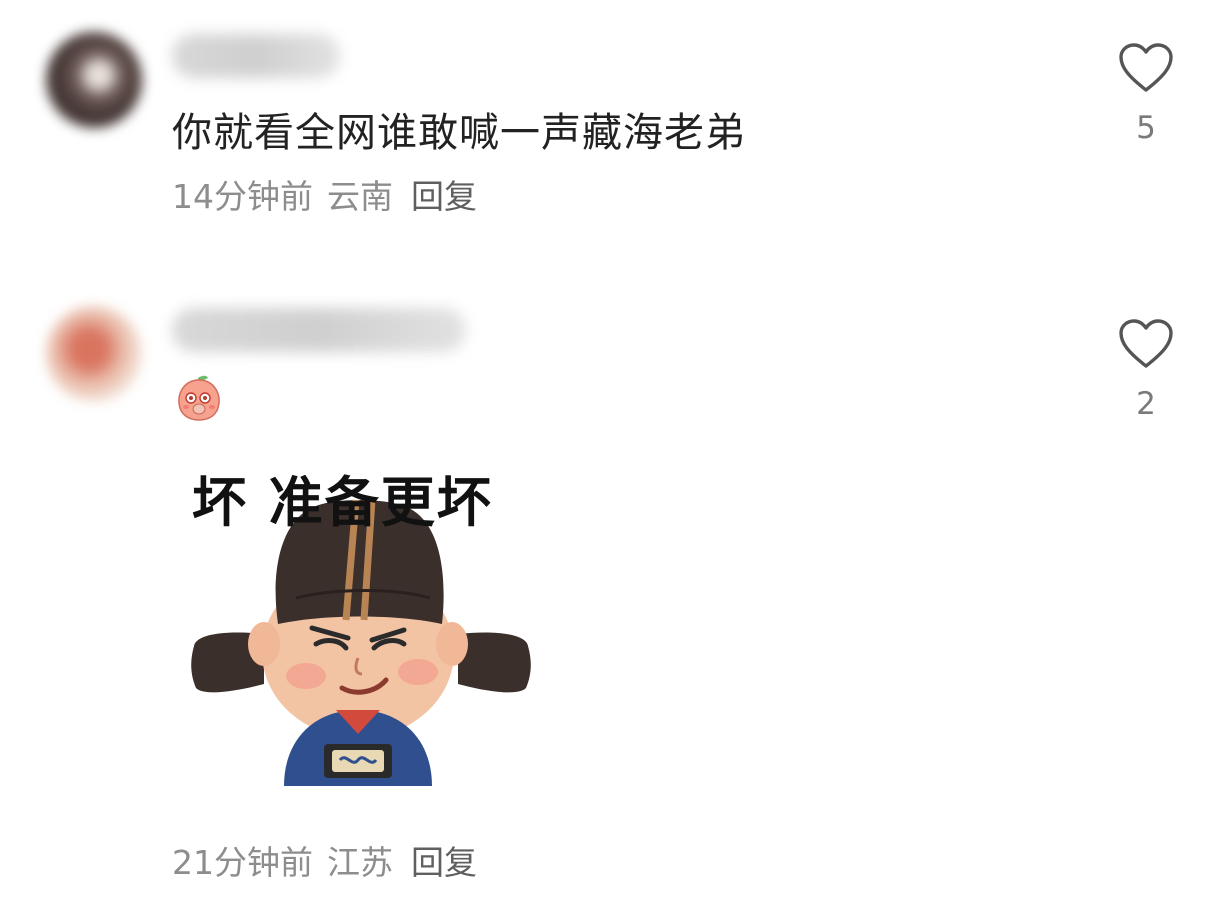  Describe the element at coordinates (361, 618) in the screenshot. I see `sticker-image: 坏 准备更坏` at that location.